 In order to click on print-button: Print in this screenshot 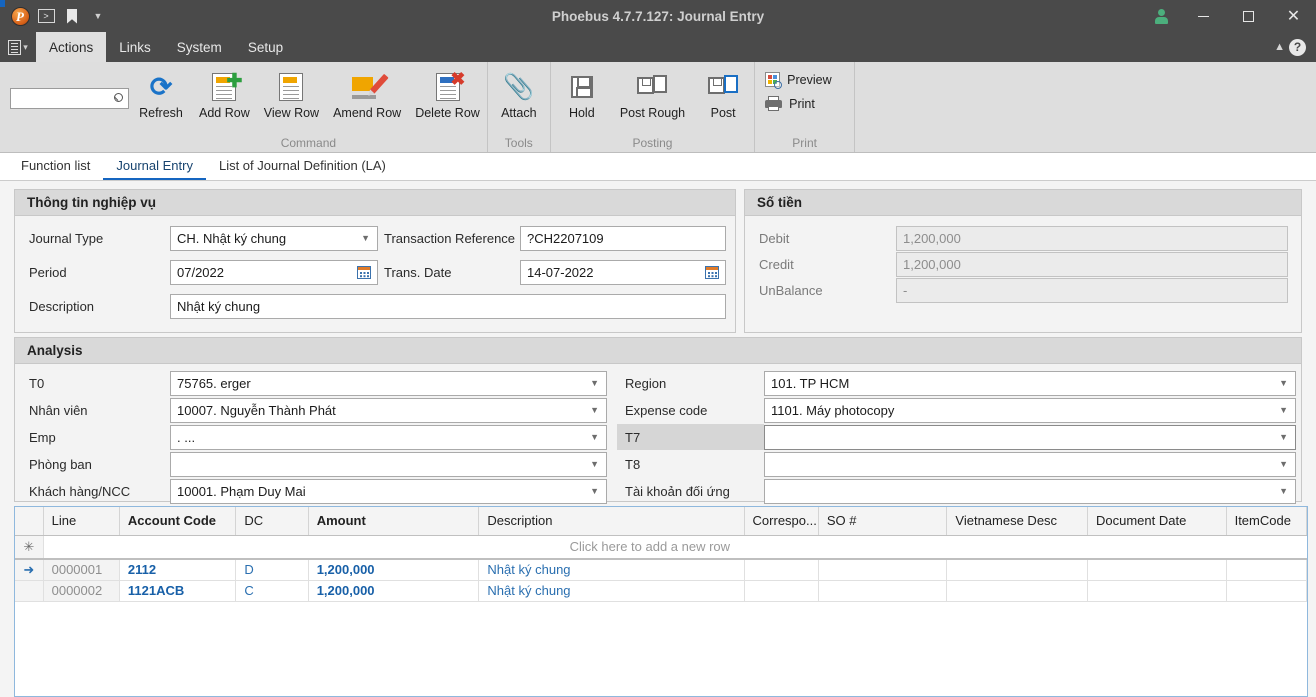, I will do `click(790, 103)`.